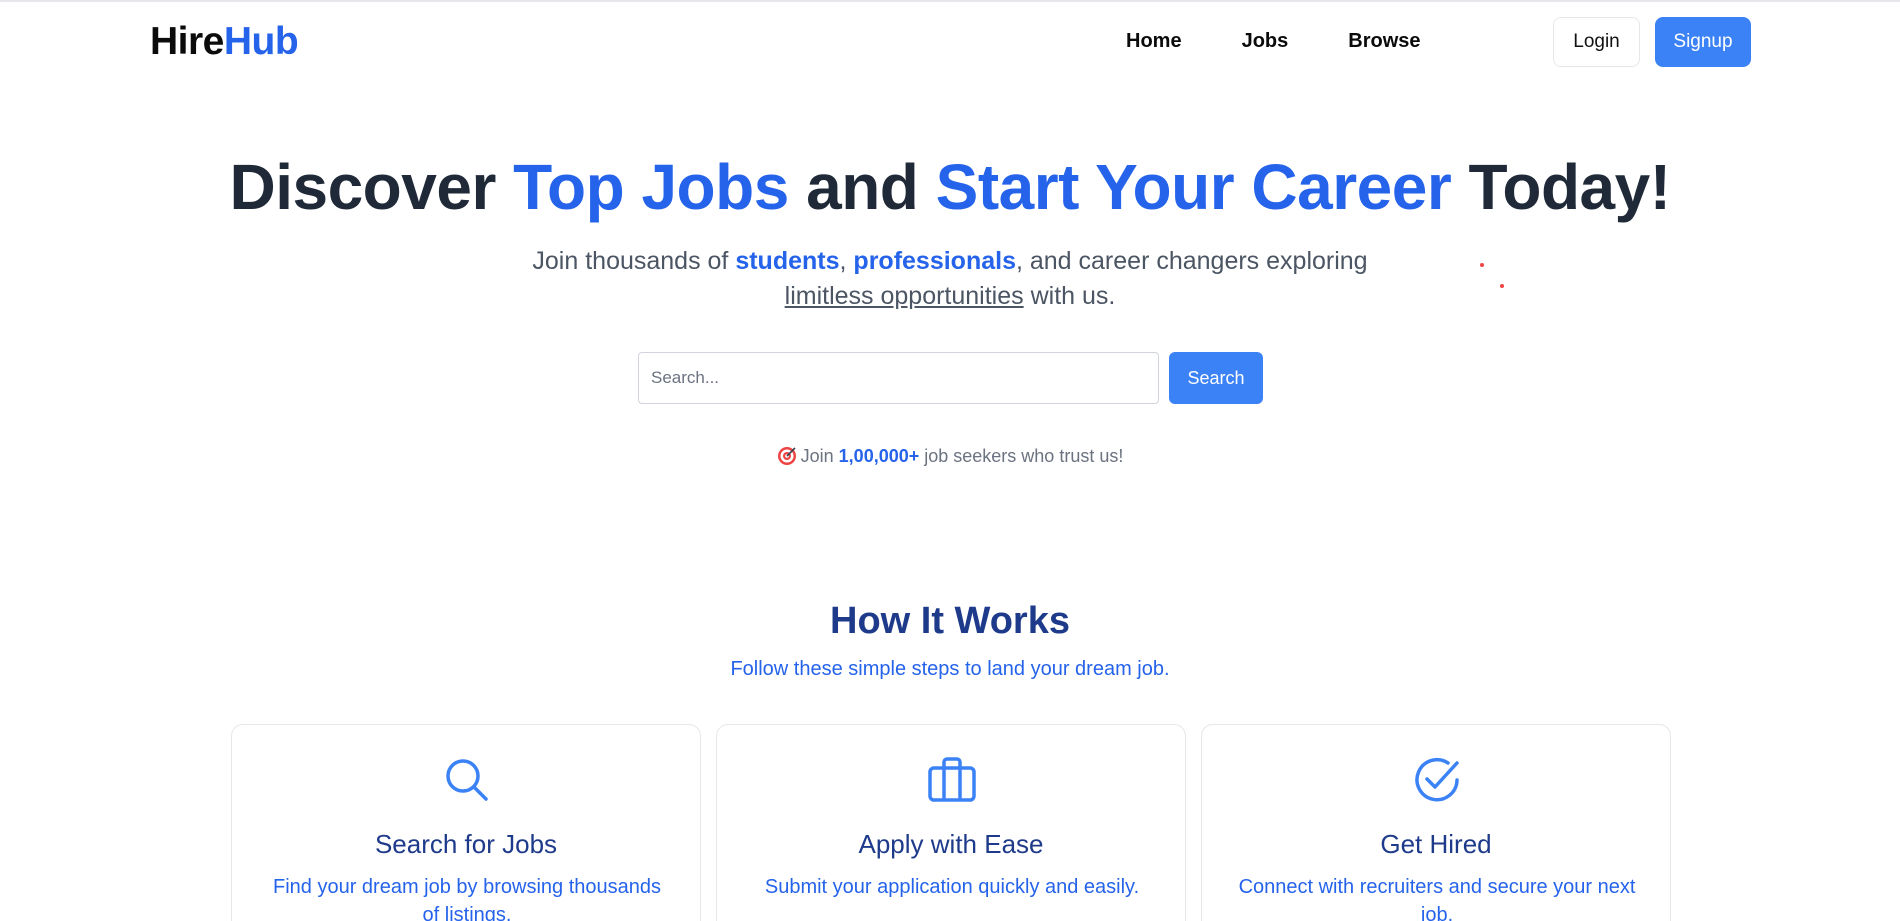 The width and height of the screenshot is (1900, 921). Describe the element at coordinates (950, 42) in the screenshot. I see `navbar: HireHub Home Jobs Browse Login Signup` at that location.